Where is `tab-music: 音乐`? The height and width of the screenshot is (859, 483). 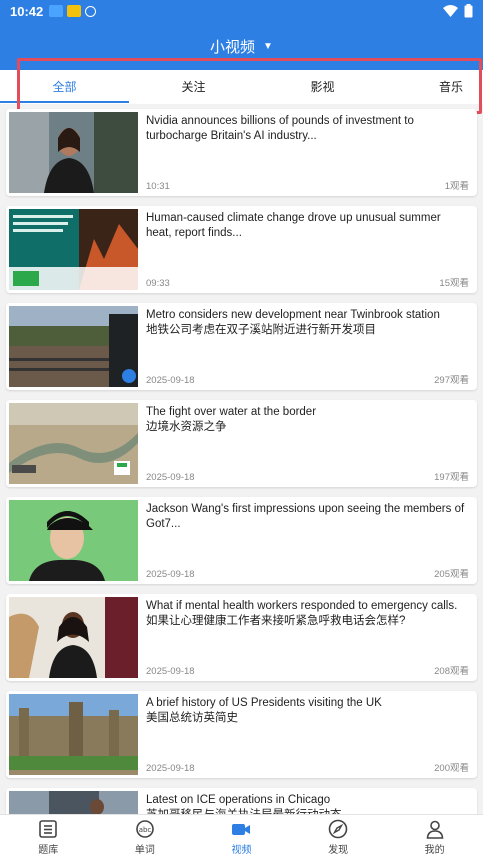
tab-music: 音乐 is located at coordinates (451, 87).